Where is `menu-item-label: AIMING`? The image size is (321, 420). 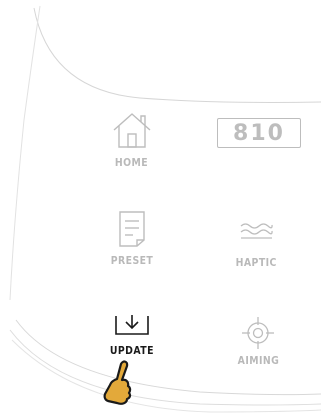
menu-item-label: AIMING is located at coordinates (258, 360).